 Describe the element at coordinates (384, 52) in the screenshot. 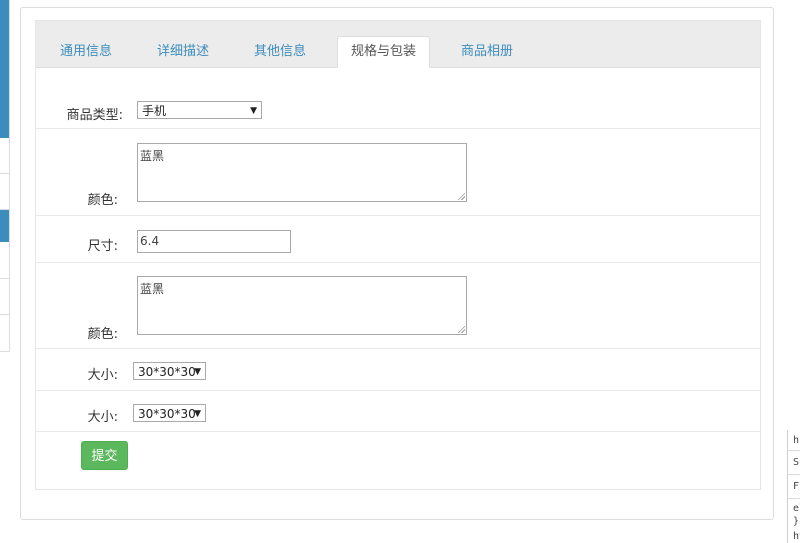

I see `tab-spec-packaging: 规格与包装` at that location.